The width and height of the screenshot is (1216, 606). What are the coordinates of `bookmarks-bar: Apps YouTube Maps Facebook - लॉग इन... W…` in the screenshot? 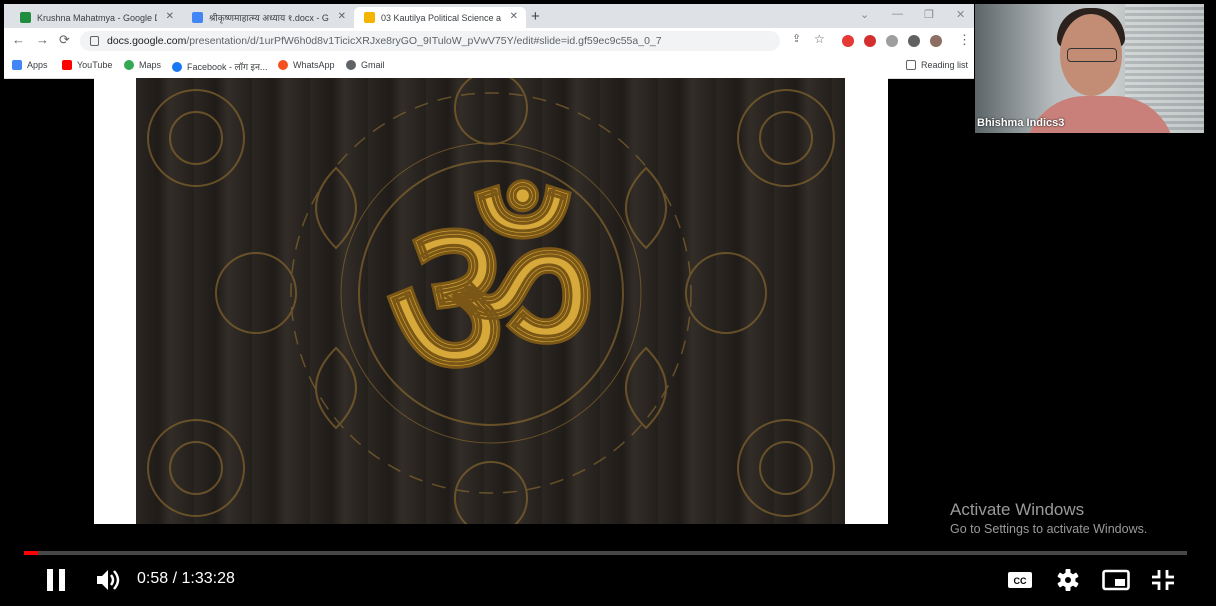 It's located at (489, 66).